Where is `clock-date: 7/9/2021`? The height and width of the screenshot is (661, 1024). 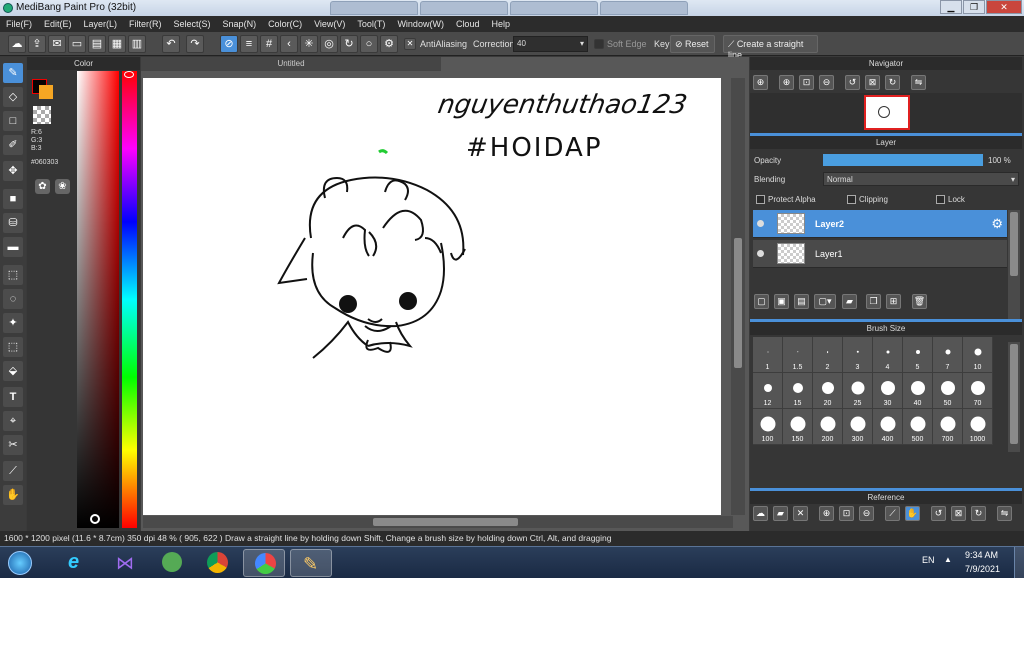 clock-date: 7/9/2021 is located at coordinates (982, 569).